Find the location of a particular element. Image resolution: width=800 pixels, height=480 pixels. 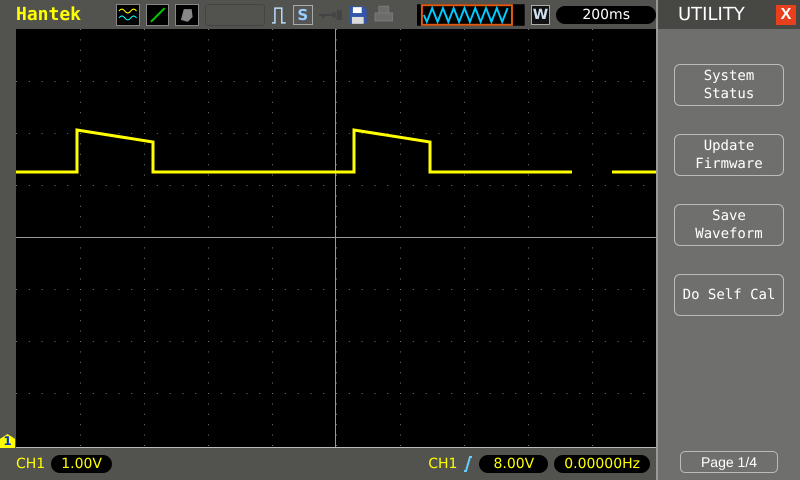

rising-edge-icon is located at coordinates (468, 464).